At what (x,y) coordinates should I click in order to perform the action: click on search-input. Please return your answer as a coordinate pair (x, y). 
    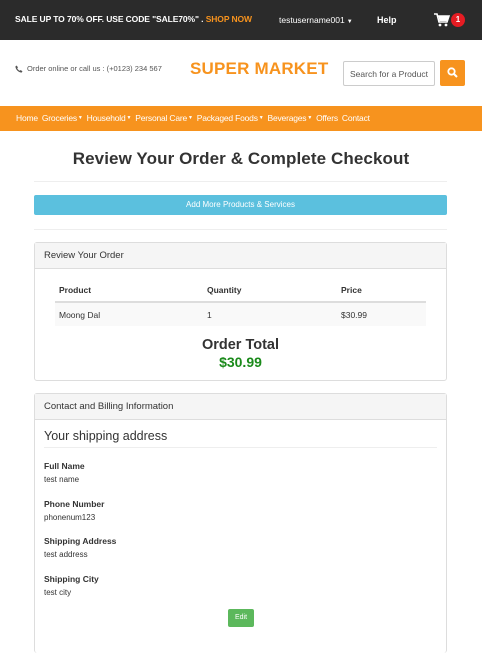
    Looking at the image, I should click on (389, 73).